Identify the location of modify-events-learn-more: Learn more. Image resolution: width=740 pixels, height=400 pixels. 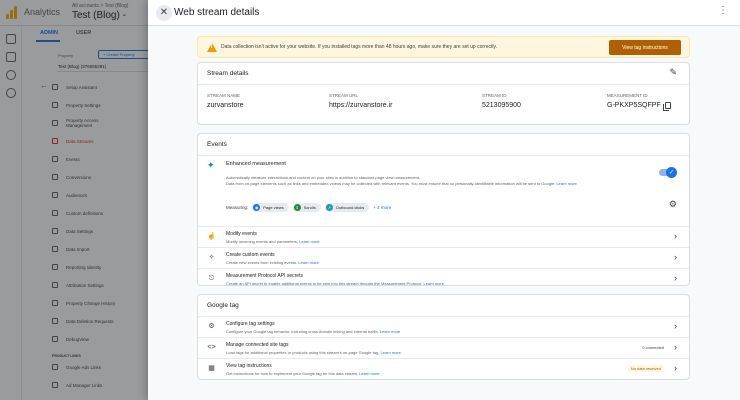
(309, 241).